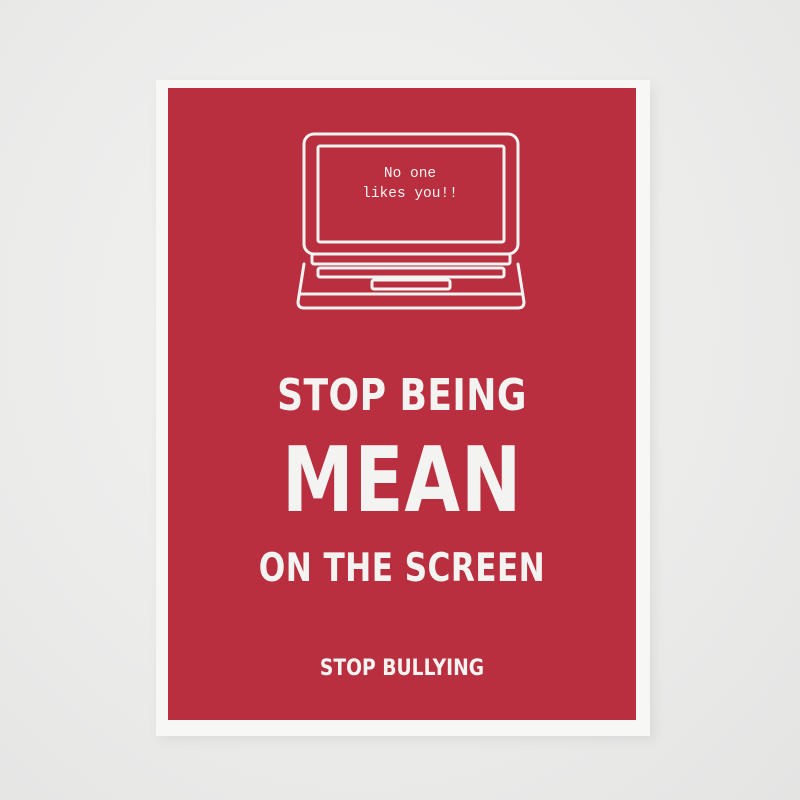 Image resolution: width=800 pixels, height=800 pixels. What do you see at coordinates (402, 668) in the screenshot?
I see `tagline-stop-bullying: STOP BULLYING` at bounding box center [402, 668].